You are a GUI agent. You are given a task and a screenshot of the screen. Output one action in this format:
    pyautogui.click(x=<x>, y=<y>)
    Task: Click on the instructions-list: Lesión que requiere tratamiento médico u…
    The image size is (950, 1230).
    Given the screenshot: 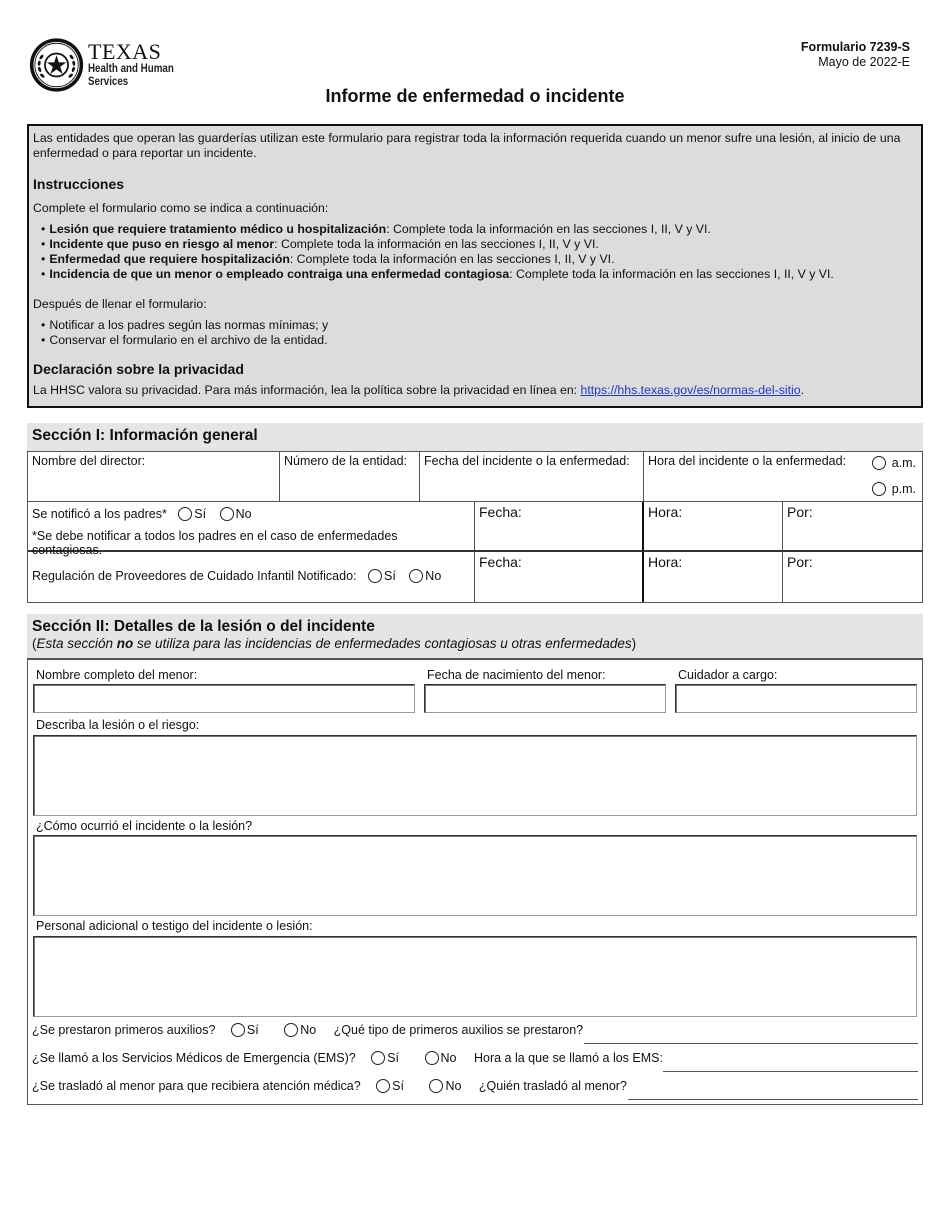 What is the action you would take?
    pyautogui.click(x=475, y=252)
    